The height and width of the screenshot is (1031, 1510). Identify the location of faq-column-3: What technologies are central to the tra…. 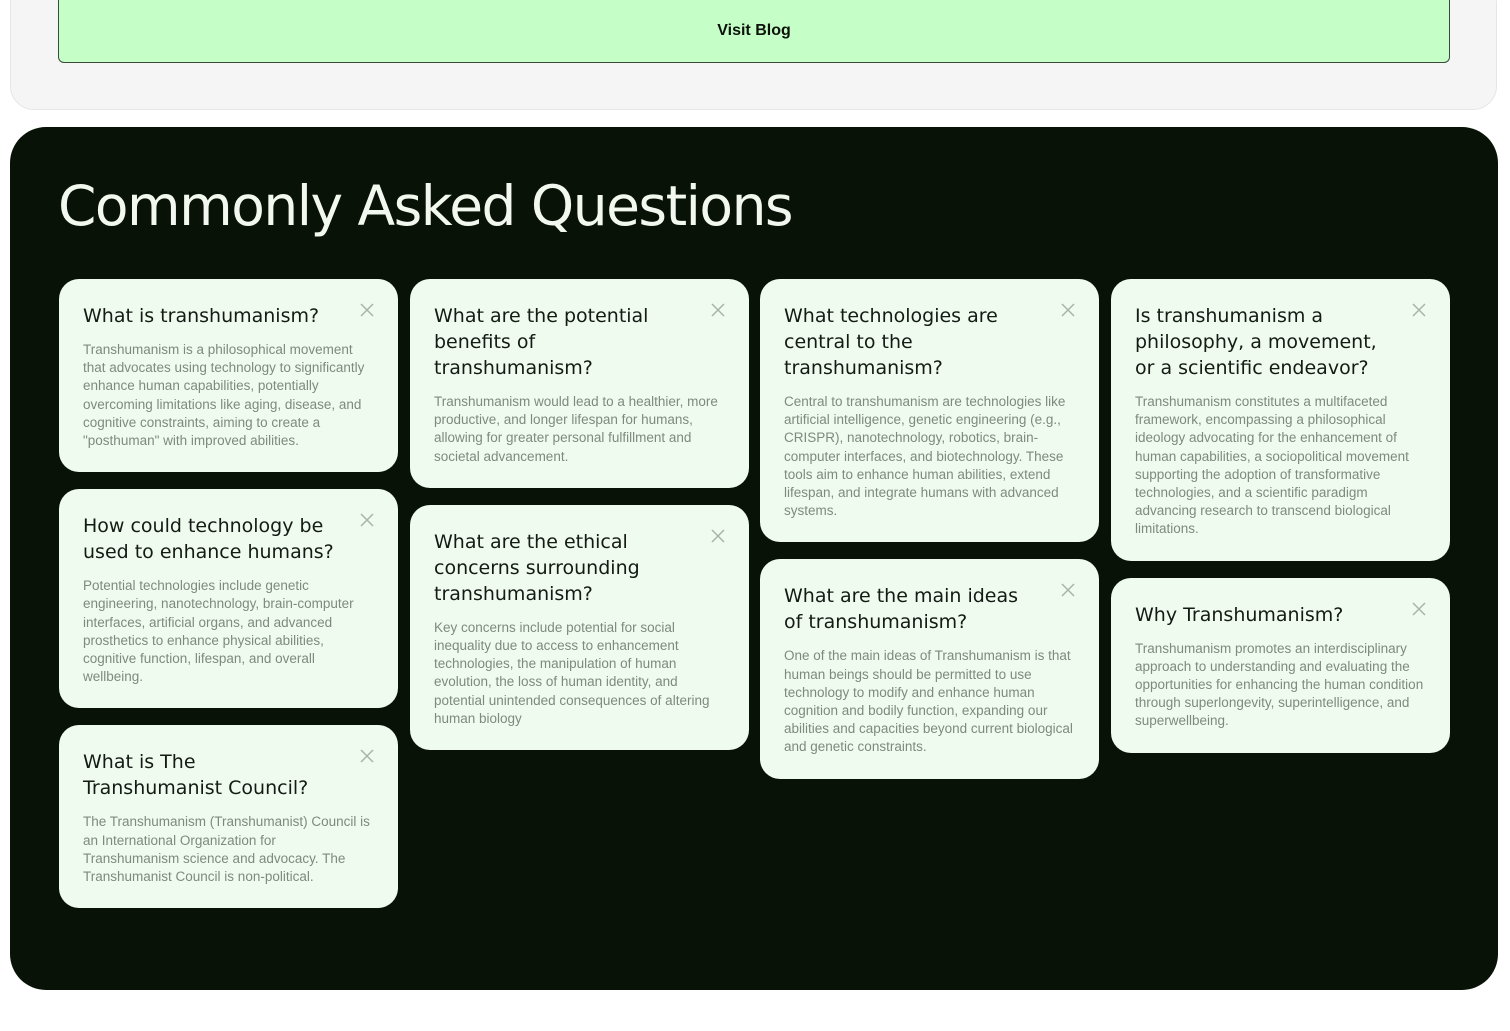
(929, 537).